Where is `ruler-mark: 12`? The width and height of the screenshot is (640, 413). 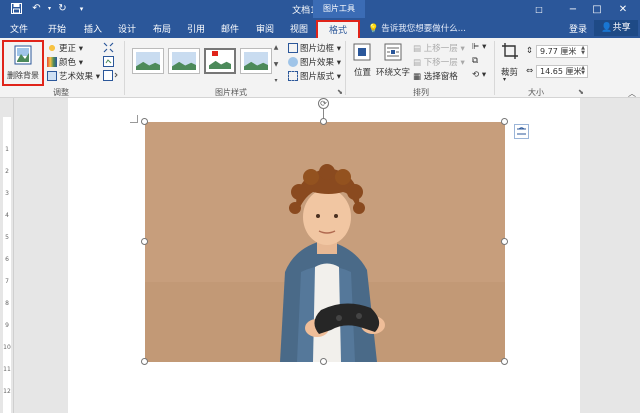
ruler-mark: 12 is located at coordinates (7, 391).